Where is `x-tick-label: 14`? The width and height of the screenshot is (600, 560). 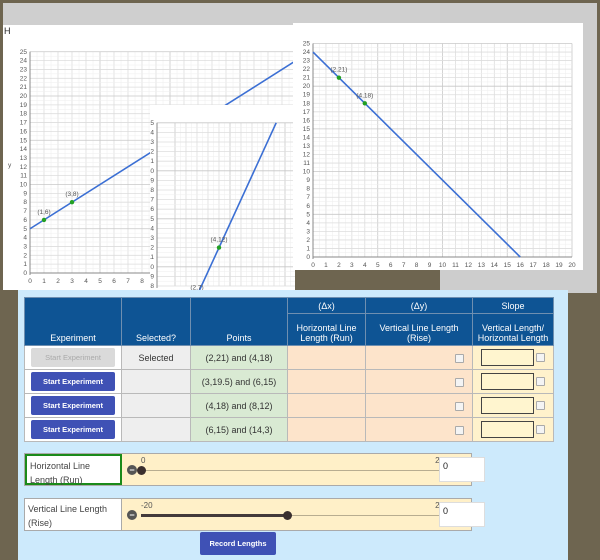 x-tick-label: 14 is located at coordinates (495, 265).